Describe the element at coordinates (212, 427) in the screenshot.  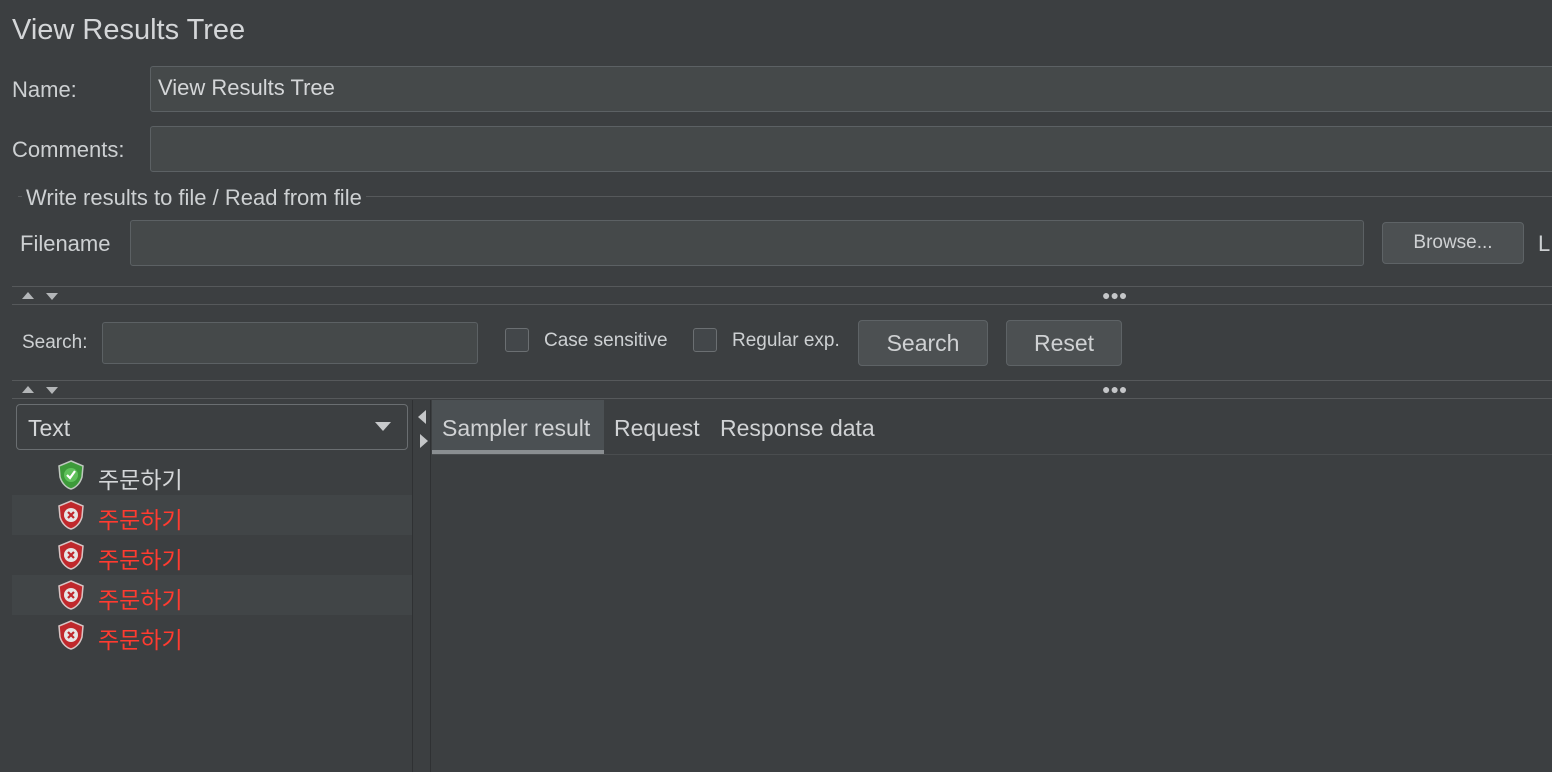
I see `renderer-select: Text` at that location.